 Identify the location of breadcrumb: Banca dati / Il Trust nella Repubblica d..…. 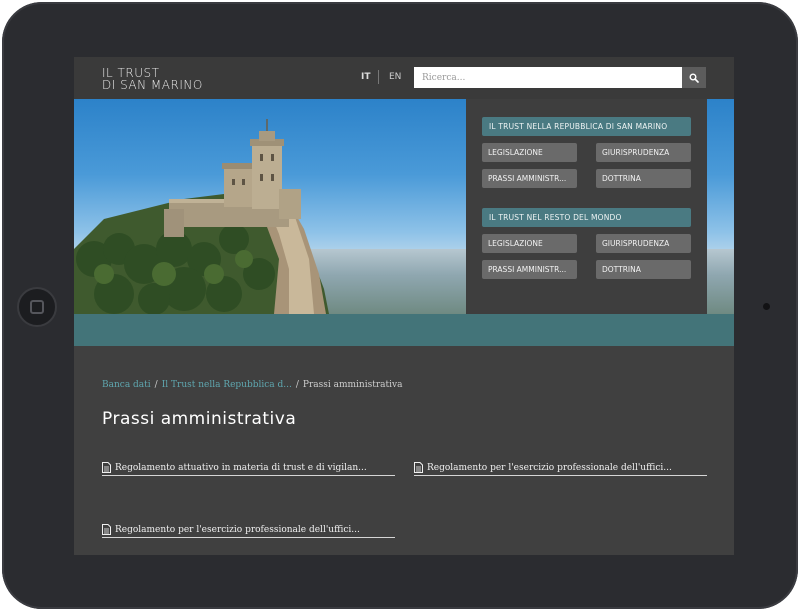
(252, 385).